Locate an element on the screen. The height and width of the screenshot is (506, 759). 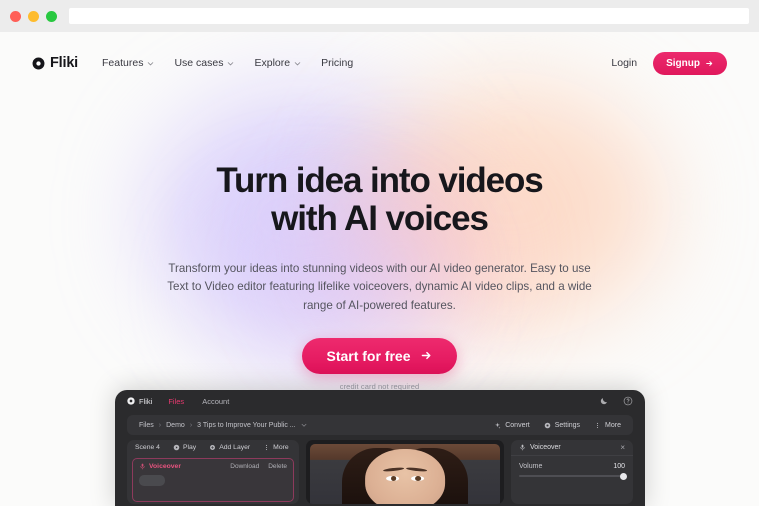
eyebrow-right is located at coordinates (416, 469).